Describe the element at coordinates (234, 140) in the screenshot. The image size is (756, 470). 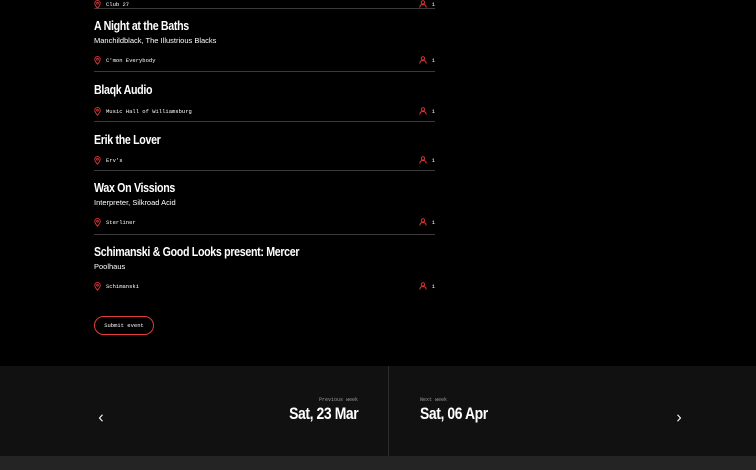
I see `event-title: Erik the Lover` at that location.